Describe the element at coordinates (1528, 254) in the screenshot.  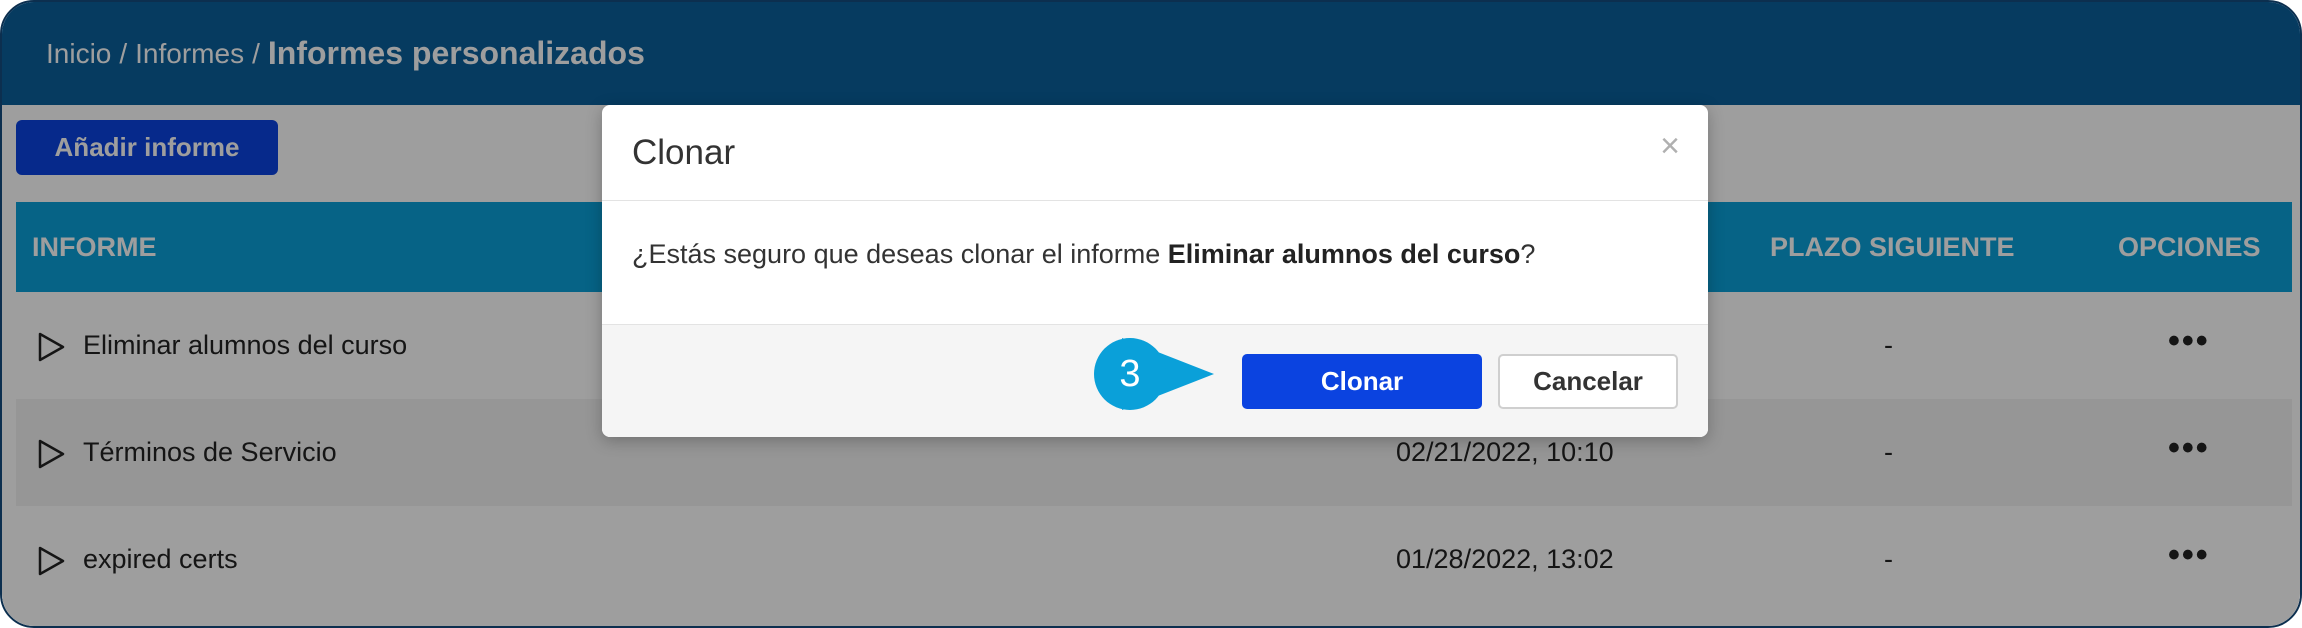
I see `dialog-message-suffix: ?` at that location.